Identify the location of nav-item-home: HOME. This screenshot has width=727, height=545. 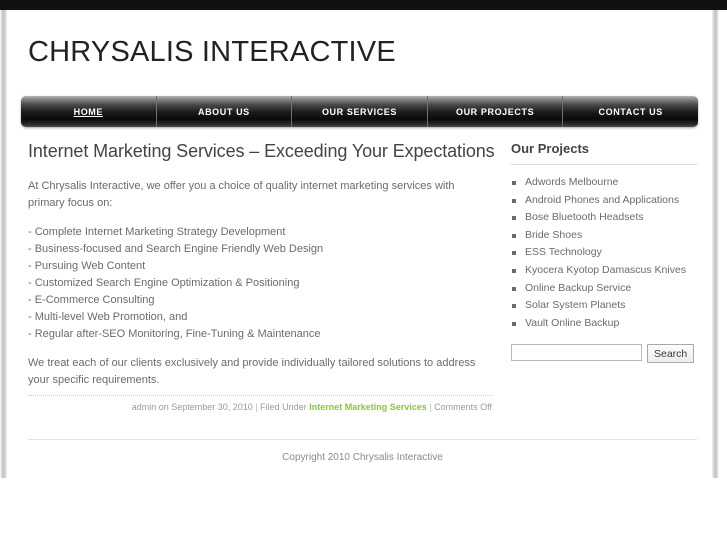
(89, 111).